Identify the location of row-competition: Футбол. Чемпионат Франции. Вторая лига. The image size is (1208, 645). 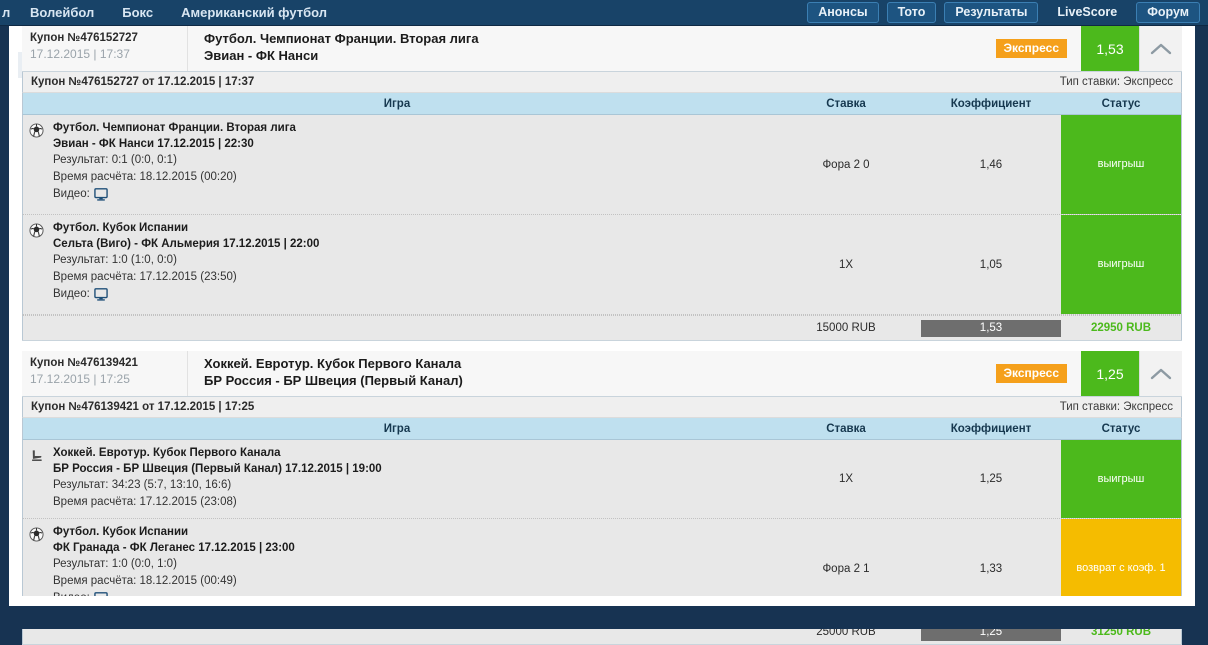
(174, 128).